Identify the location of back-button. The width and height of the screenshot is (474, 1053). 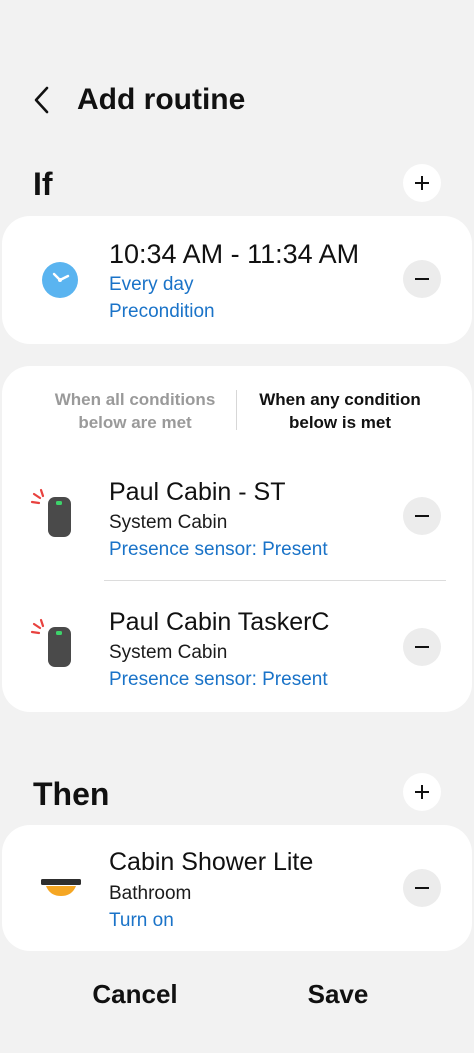
(42, 100).